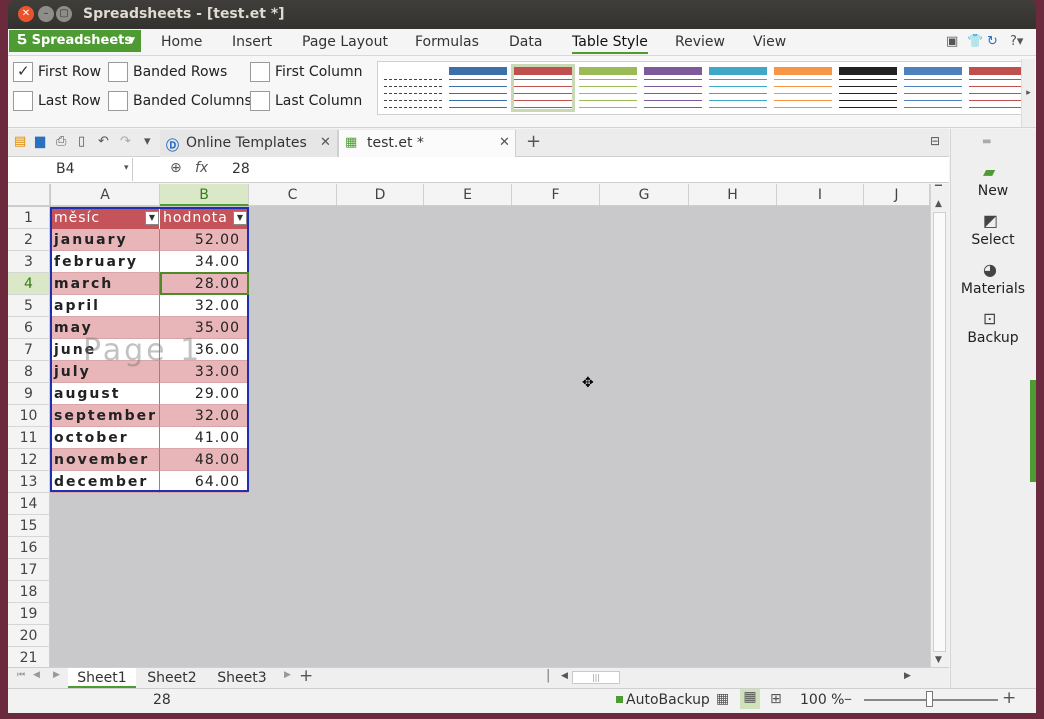 The image size is (1044, 719). What do you see at coordinates (204, 284) in the screenshot?
I see `value-cell: 28.00` at bounding box center [204, 284].